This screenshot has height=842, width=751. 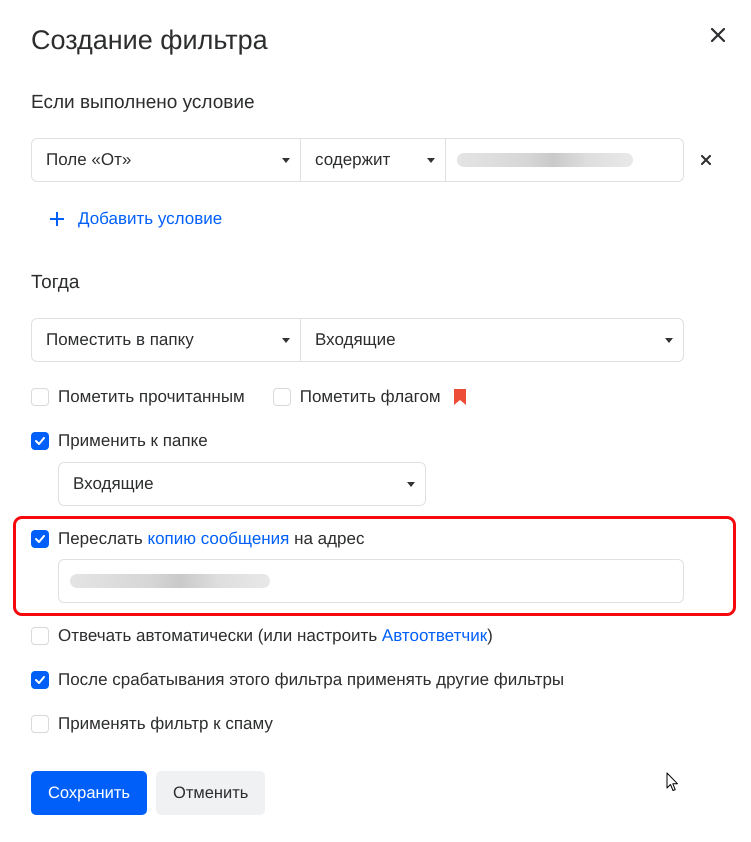 I want to click on section-heading: Тогда, so click(x=55, y=283).